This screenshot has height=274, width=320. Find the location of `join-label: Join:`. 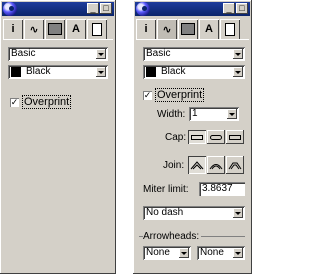

join-label: Join: is located at coordinates (174, 165).